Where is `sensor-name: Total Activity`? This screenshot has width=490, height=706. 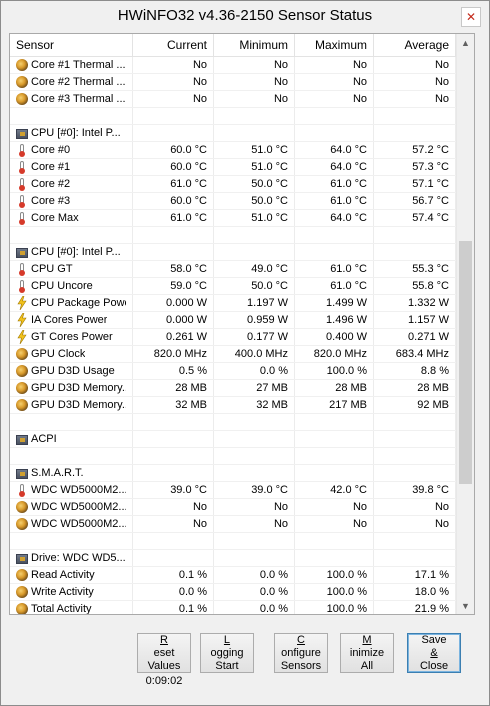
sensor-name: Total Activity is located at coordinates (61, 608).